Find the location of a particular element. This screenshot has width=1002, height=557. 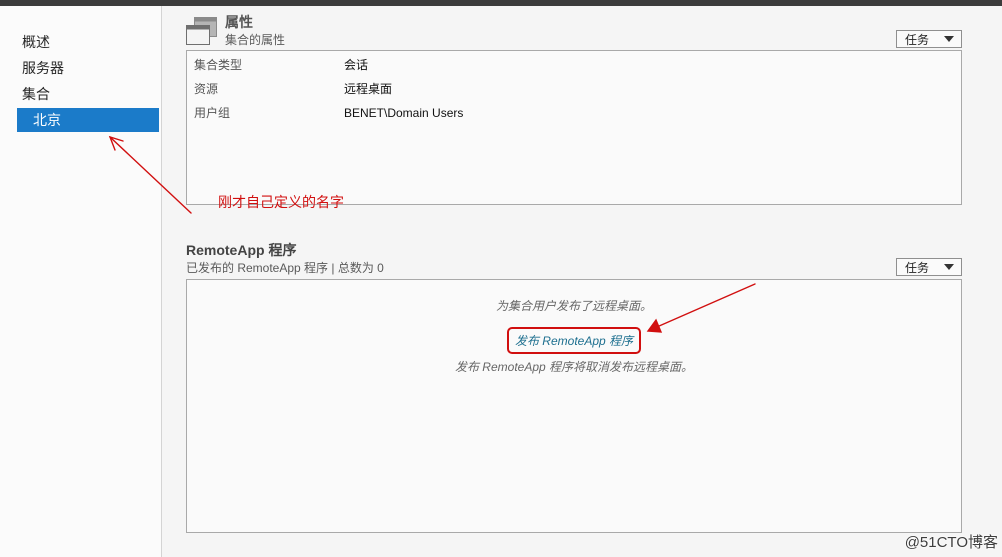

remoteapp-subtitle: 已发布的 RemoteApp 程序 | 总数为 0 is located at coordinates (285, 268).